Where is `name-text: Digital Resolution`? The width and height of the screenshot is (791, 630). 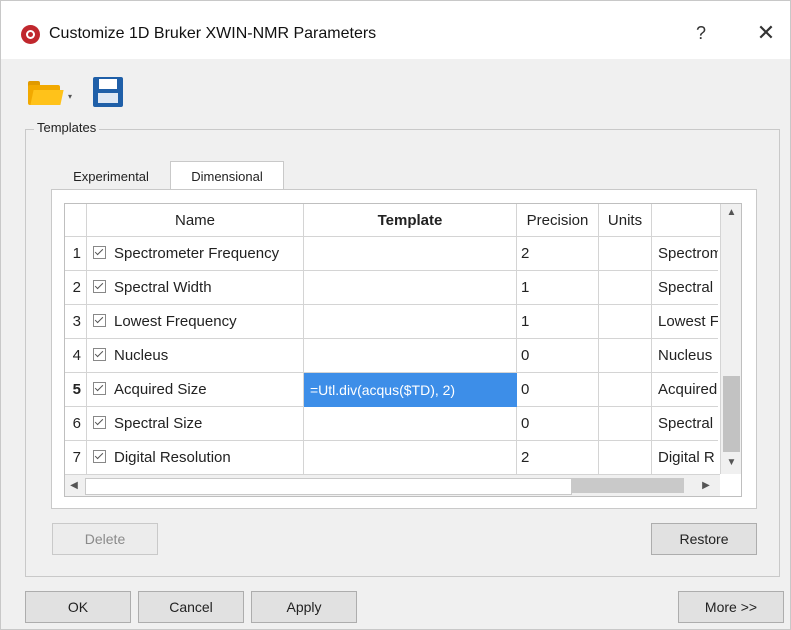 name-text: Digital Resolution is located at coordinates (172, 457).